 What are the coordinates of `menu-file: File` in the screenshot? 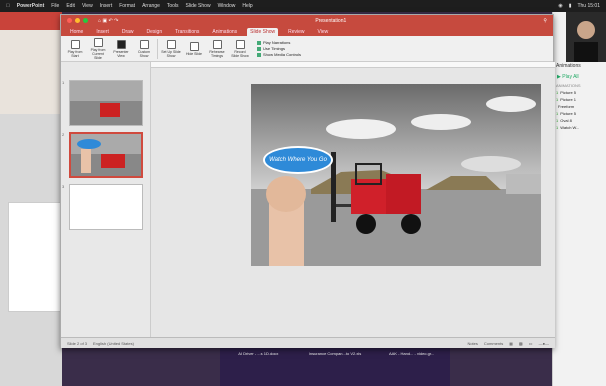 It's located at (55, 6).